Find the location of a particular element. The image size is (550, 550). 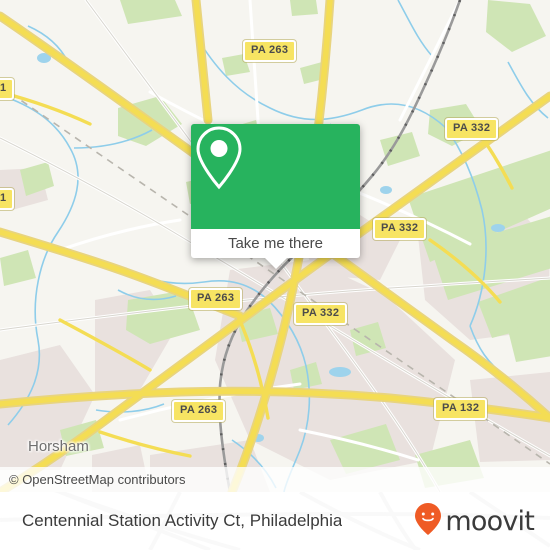

road-shield-edge-top: 1 is located at coordinates (7, 89).